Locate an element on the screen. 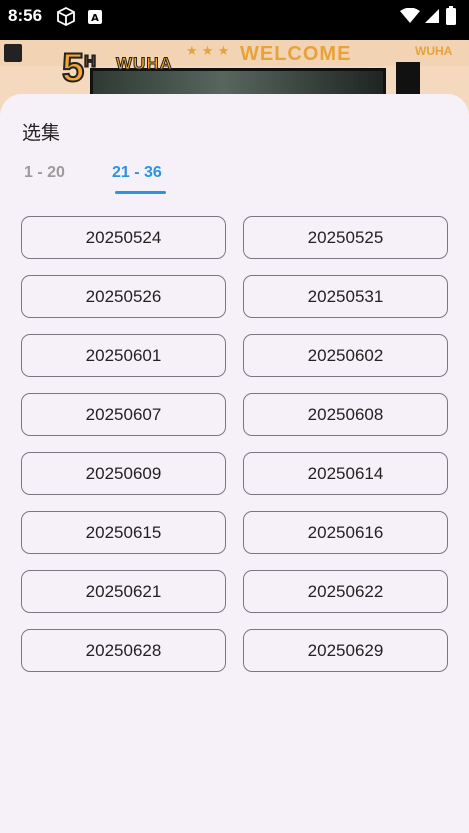 This screenshot has height=833, width=469. episode-button: 20250616 is located at coordinates (345, 532).